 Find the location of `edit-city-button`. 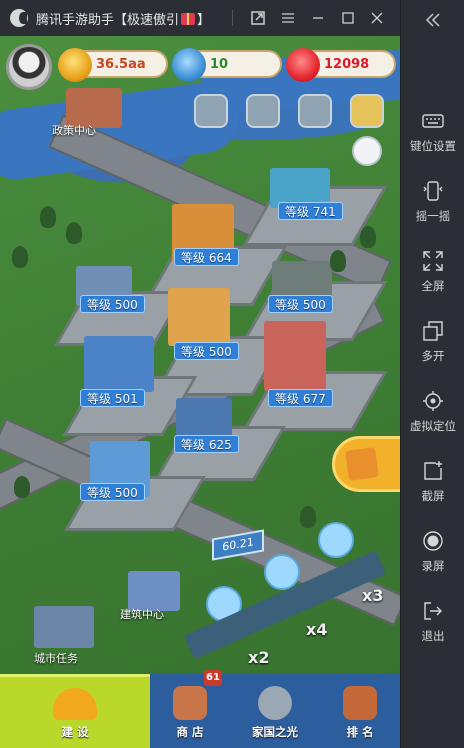

edit-city-button is located at coordinates (366, 464).